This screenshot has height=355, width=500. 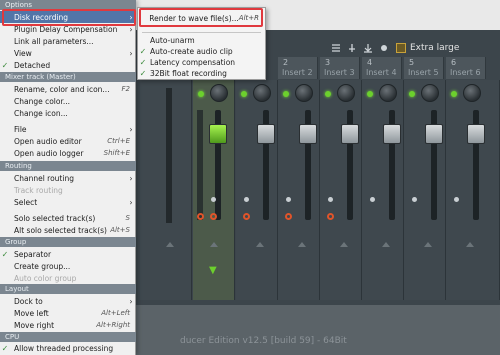 I want to click on mixer-strip-master: ▼, so click(x=214, y=190).